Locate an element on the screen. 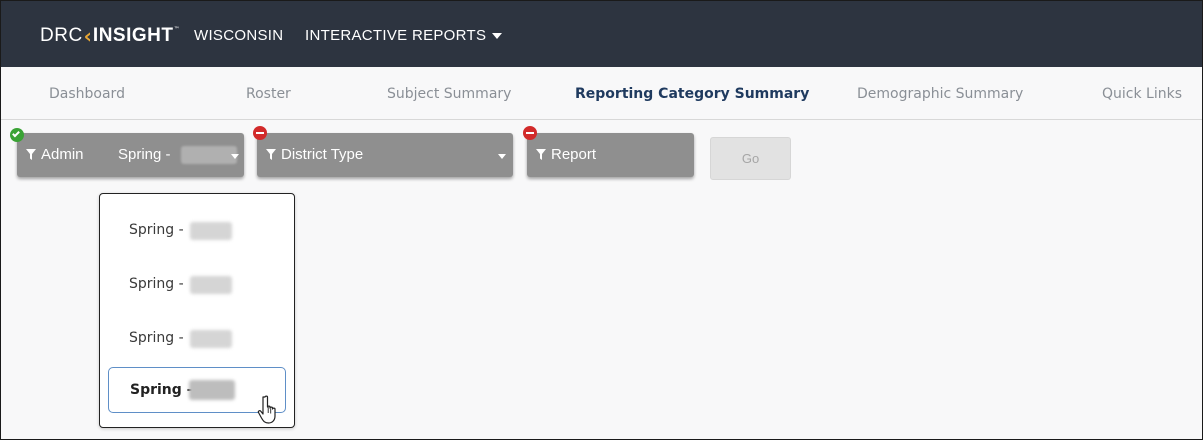 The image size is (1203, 440). admin-dropdown-menu: Spring - Spring - Spring - Spring - is located at coordinates (197, 310).